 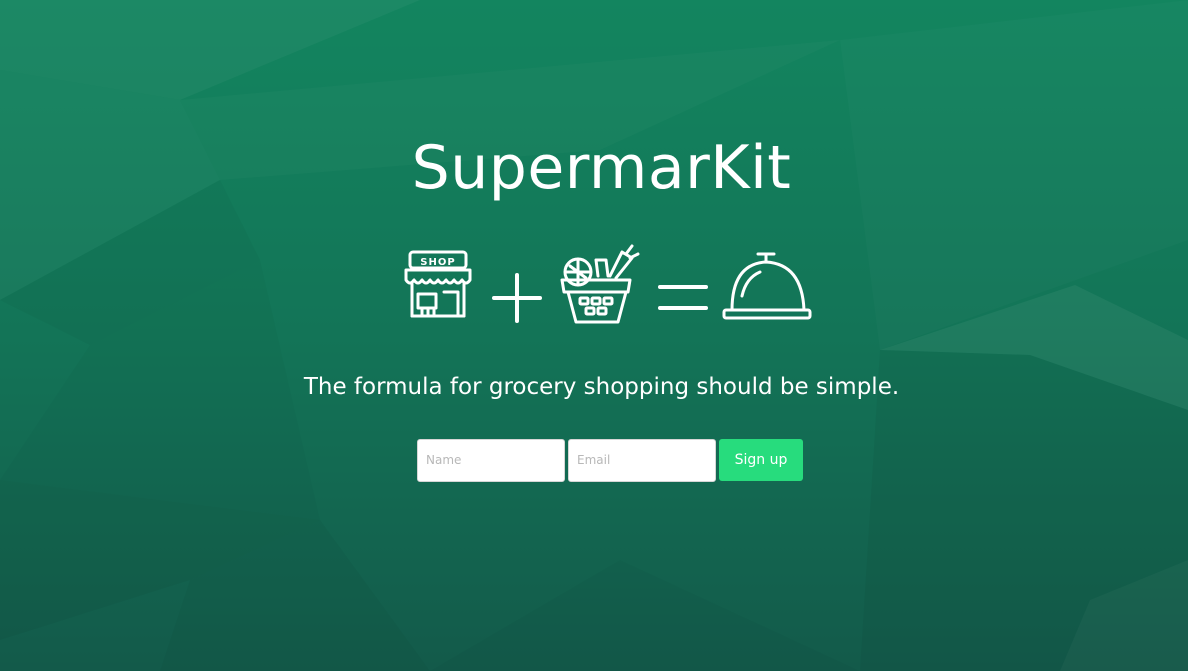 I want to click on sign-up-button: Sign up, so click(x=761, y=460).